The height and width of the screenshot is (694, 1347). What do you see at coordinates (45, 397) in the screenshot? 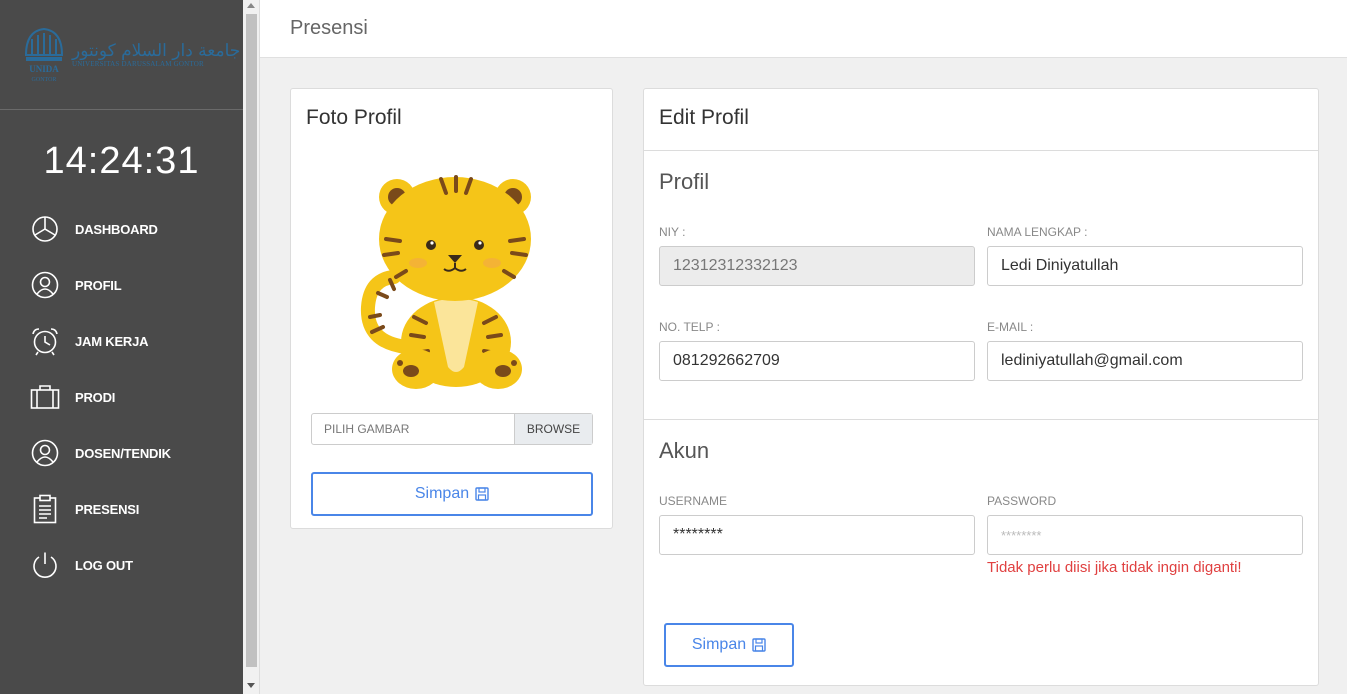
I see `briefcase-icon` at bounding box center [45, 397].